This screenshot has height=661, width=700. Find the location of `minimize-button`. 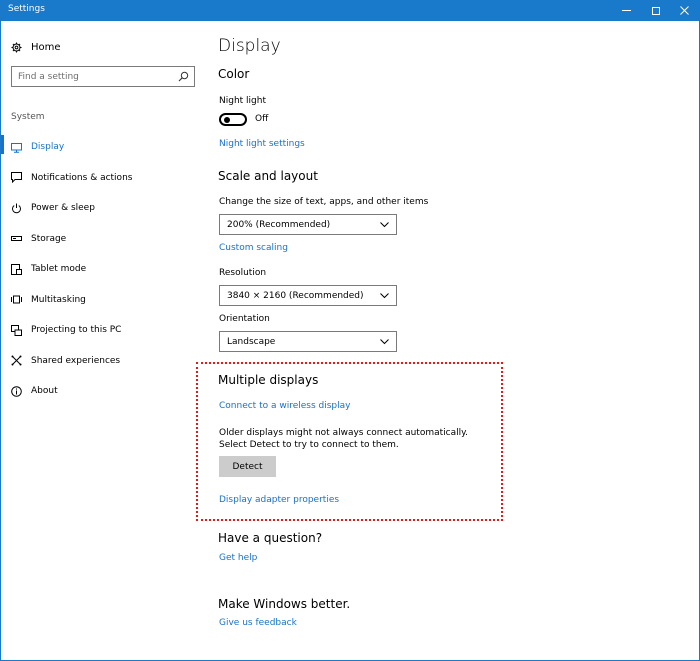

minimize-button is located at coordinates (626, 10).